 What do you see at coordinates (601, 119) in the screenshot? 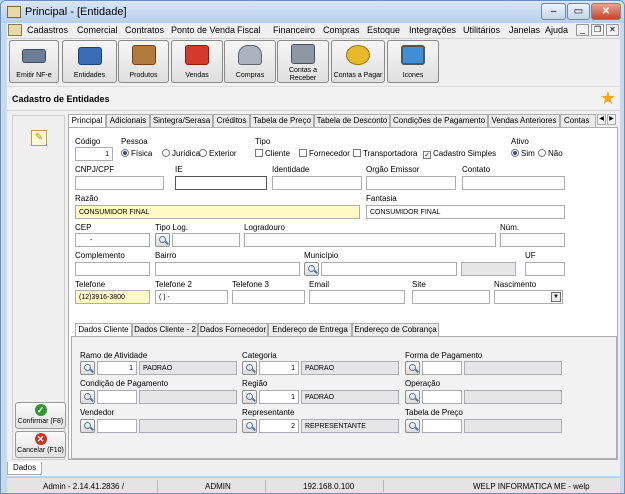
I see `tab-scroll-left-icon: ◀` at bounding box center [601, 119].